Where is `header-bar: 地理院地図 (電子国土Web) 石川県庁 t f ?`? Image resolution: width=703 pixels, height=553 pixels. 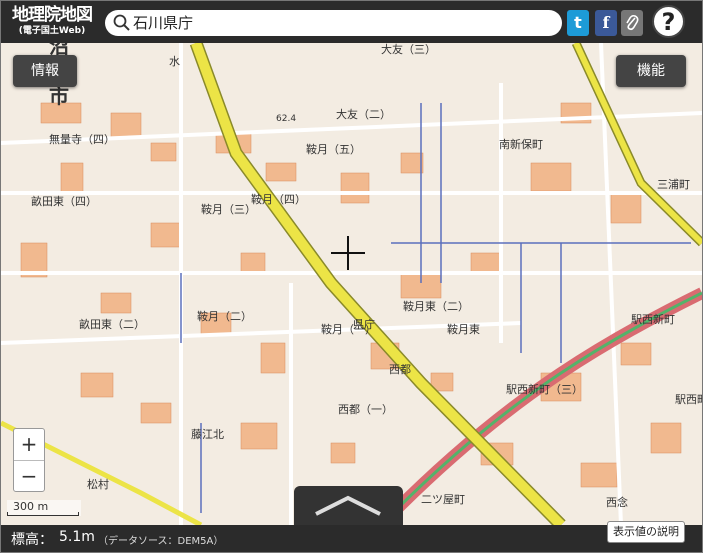
header-bar: 地理院地図 (電子国土Web) 石川県庁 t f ? is located at coordinates (351, 22).